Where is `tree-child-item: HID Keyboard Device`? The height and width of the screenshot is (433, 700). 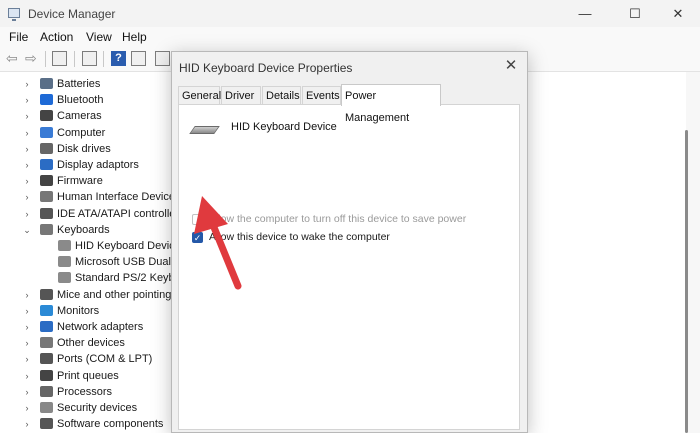 tree-child-item: HID Keyboard Device is located at coordinates (90, 246).